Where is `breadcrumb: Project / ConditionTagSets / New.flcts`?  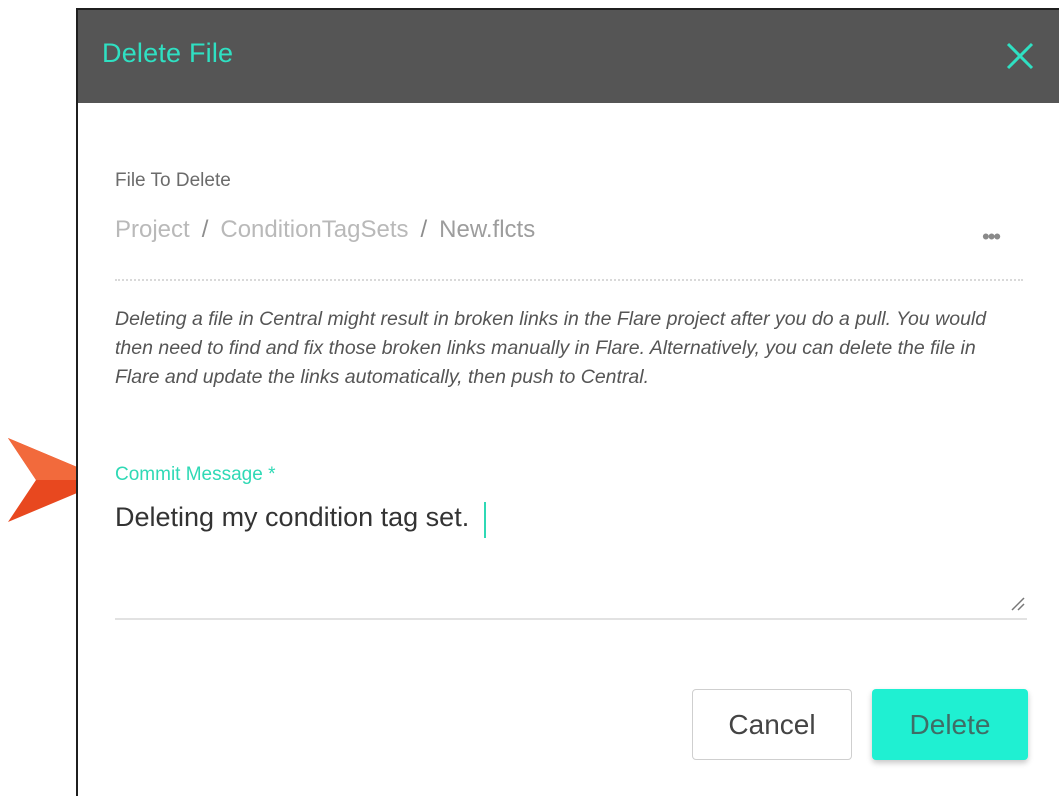
breadcrumb: Project / ConditionTagSets / New.flcts is located at coordinates (325, 230).